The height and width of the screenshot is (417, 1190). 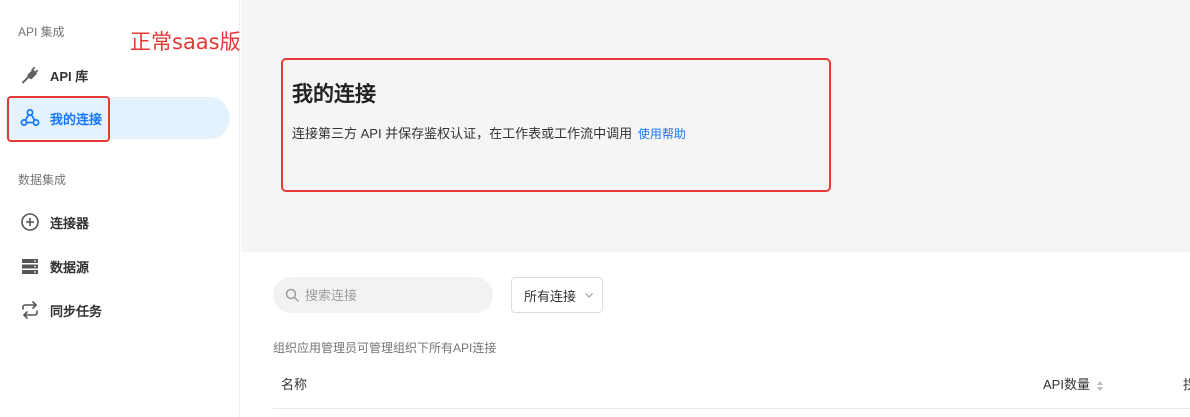 I want to click on sidebar-item-connectors: 连接器, so click(x=118, y=222).